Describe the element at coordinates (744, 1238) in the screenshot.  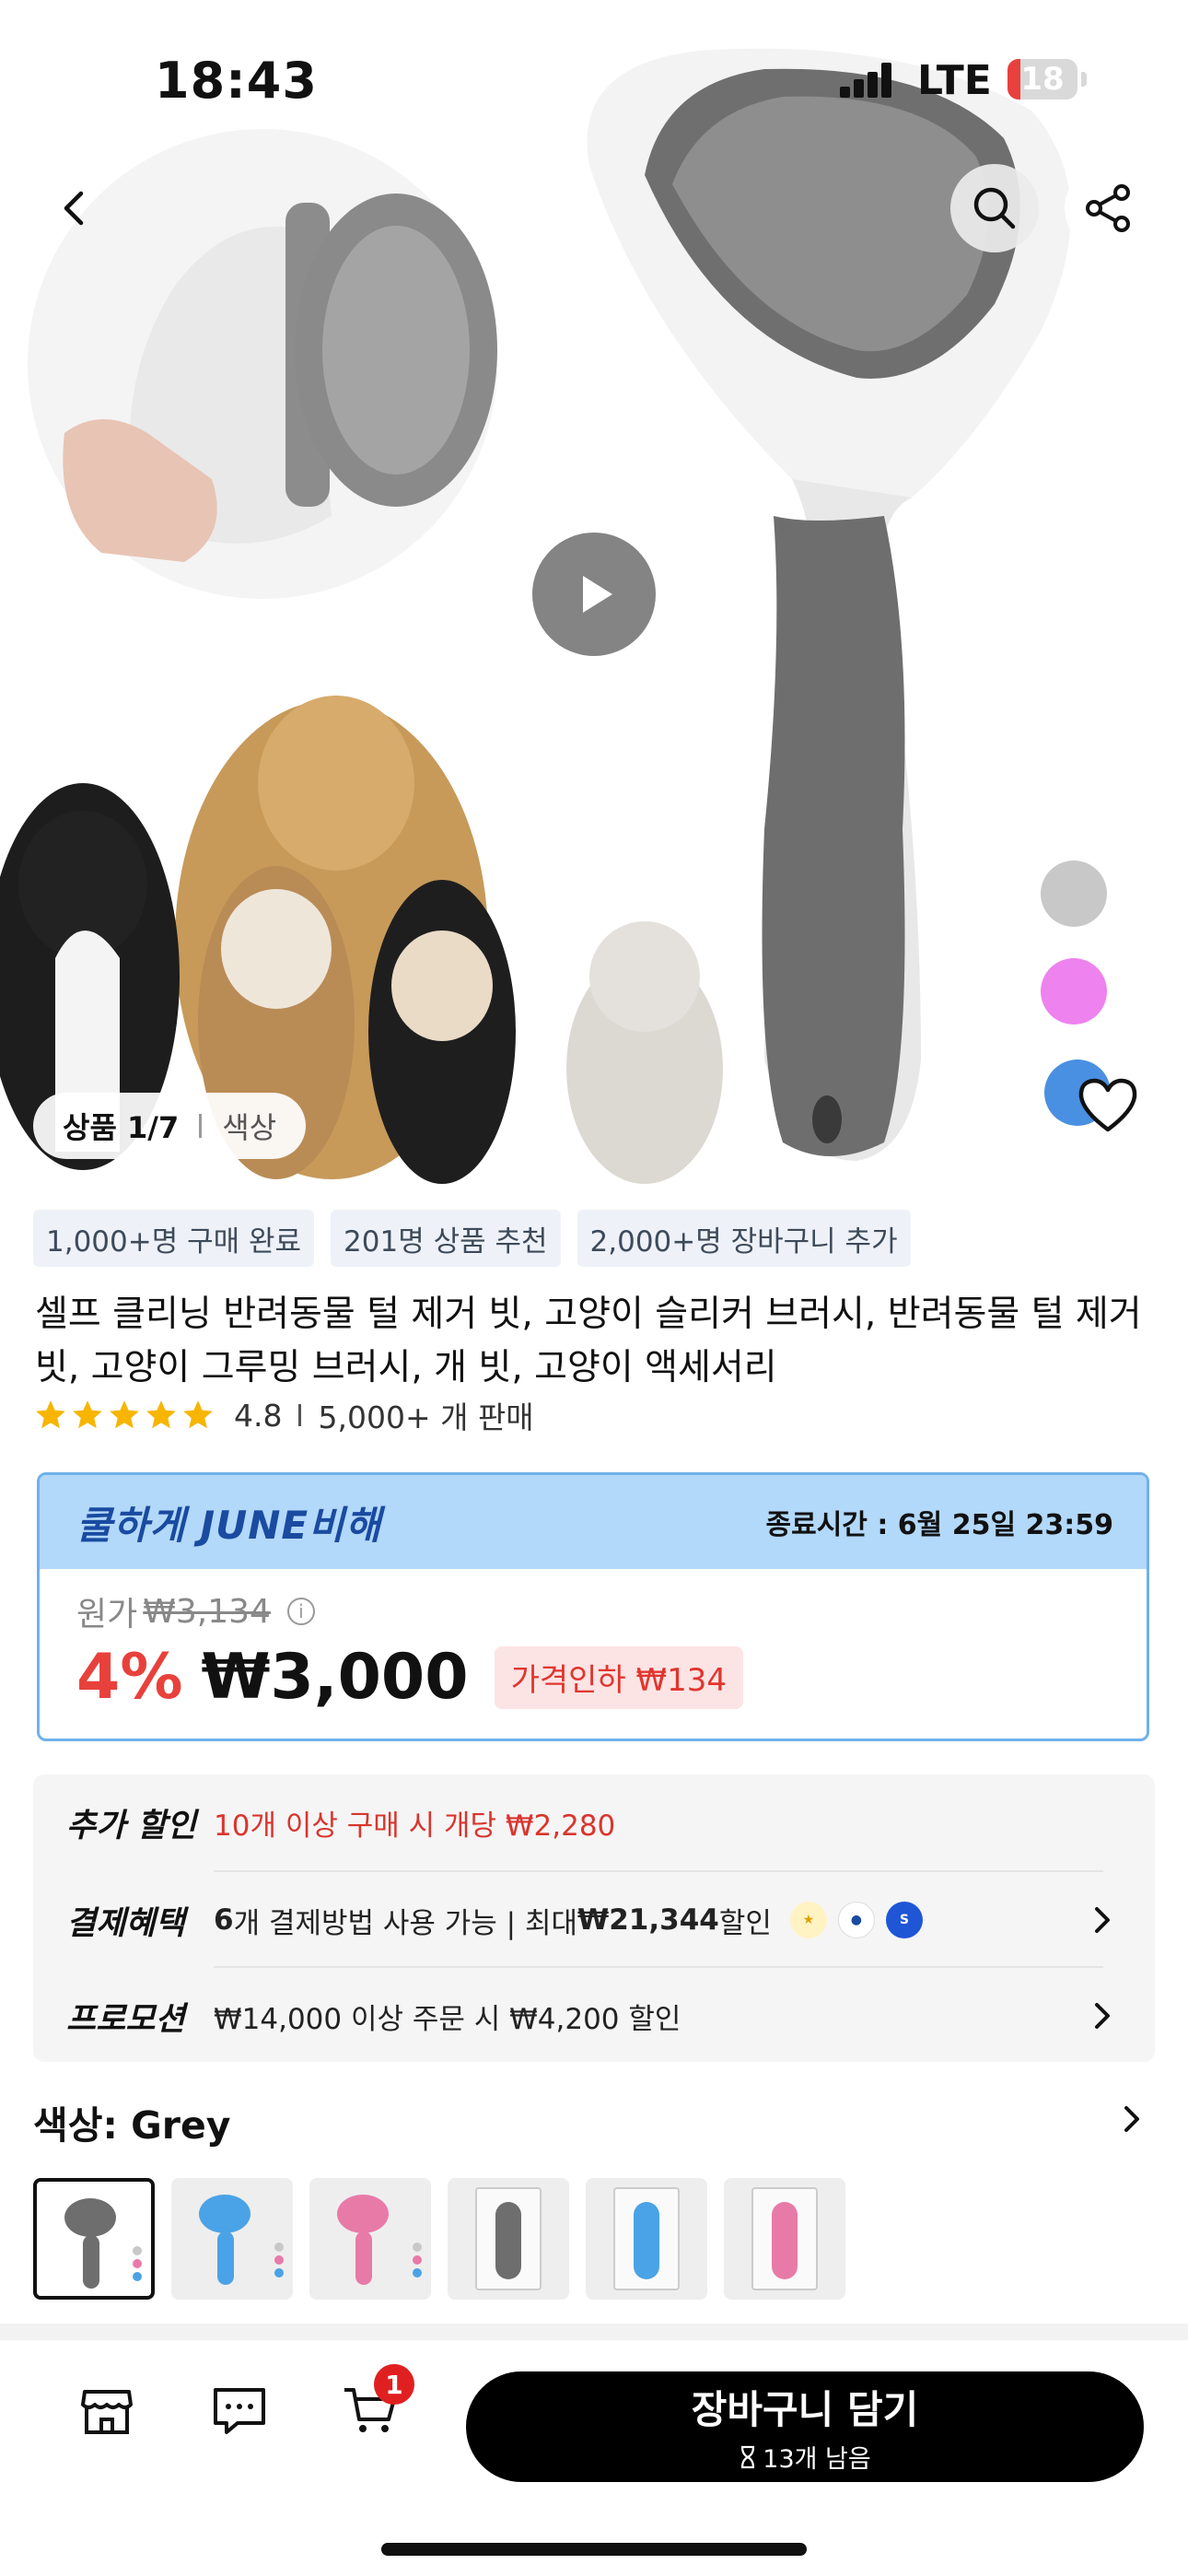
I see `tag-cart-adds: 2,000+명 장바구니 추가` at that location.